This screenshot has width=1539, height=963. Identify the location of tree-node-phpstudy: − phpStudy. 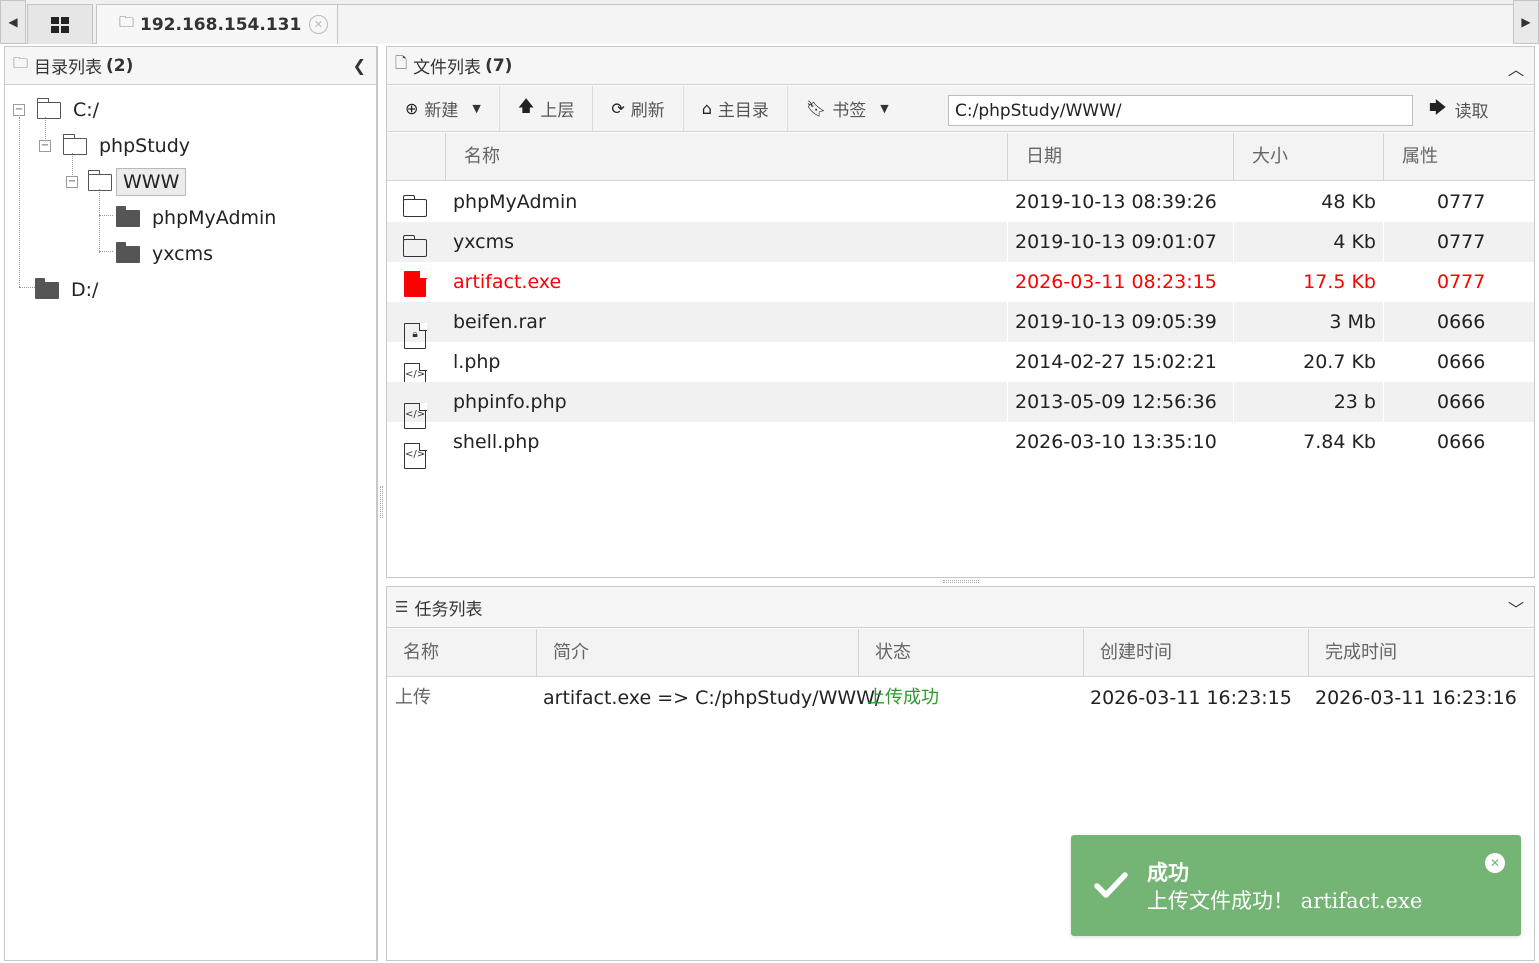
(114, 146).